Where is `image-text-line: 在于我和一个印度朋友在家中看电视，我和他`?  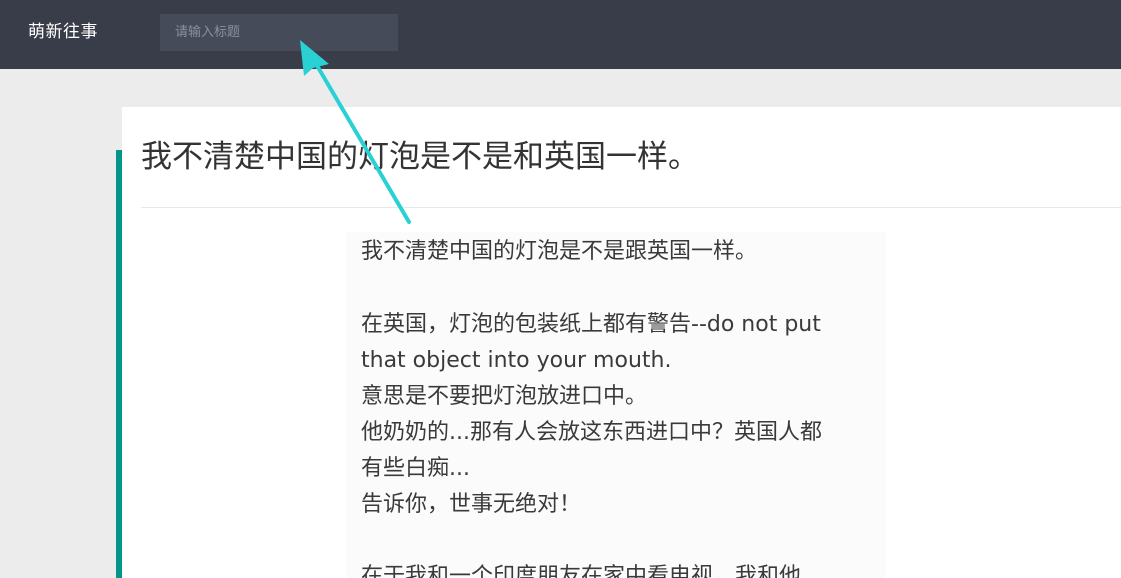
image-text-line: 在于我和一个印度朋友在家中看电视，我和他 is located at coordinates (581, 571).